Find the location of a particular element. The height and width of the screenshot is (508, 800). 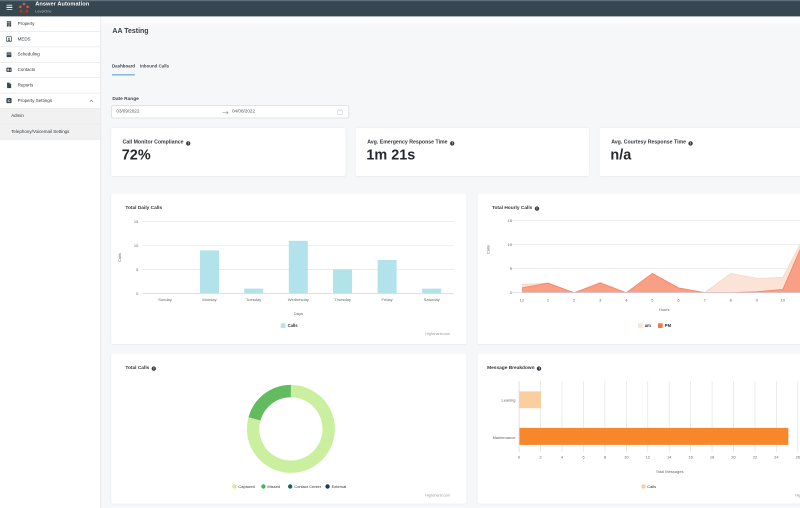

svg-text: Sunday is located at coordinates (165, 299).